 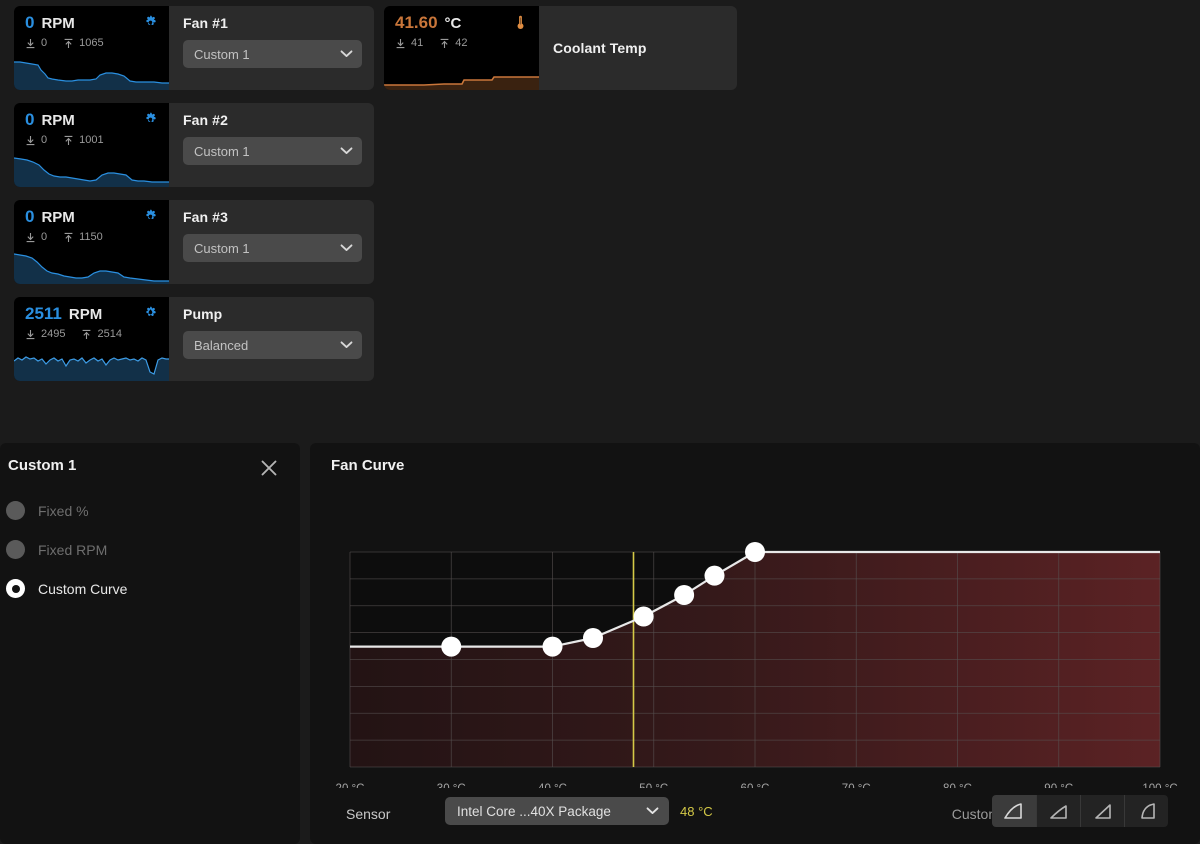 I want to click on device-card-coolant: 41.60 °C 41 42 Coolant Temp, so click(x=560, y=48).